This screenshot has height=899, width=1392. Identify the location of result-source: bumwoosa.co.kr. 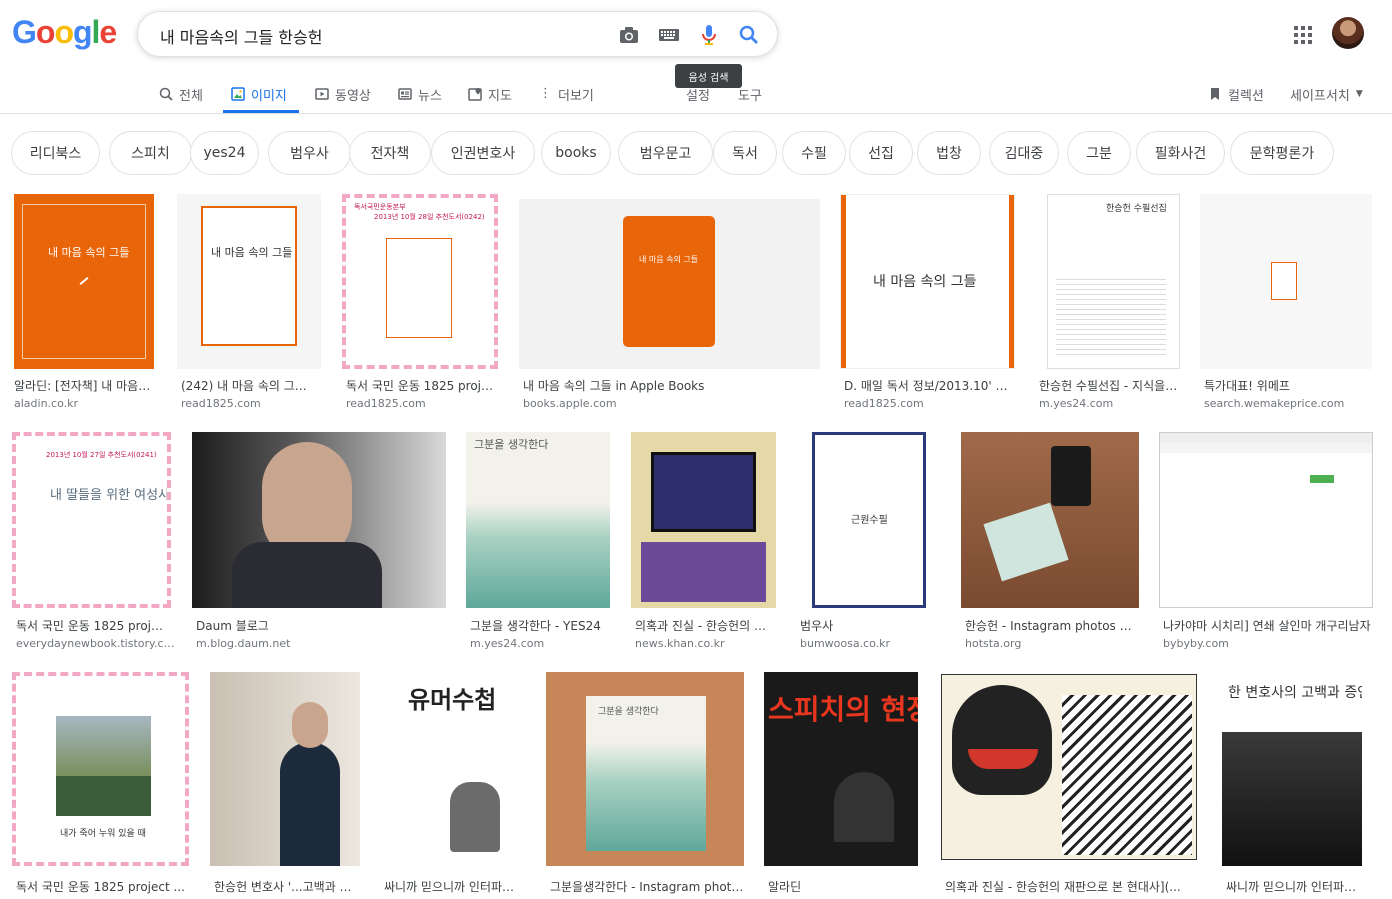
(870, 643).